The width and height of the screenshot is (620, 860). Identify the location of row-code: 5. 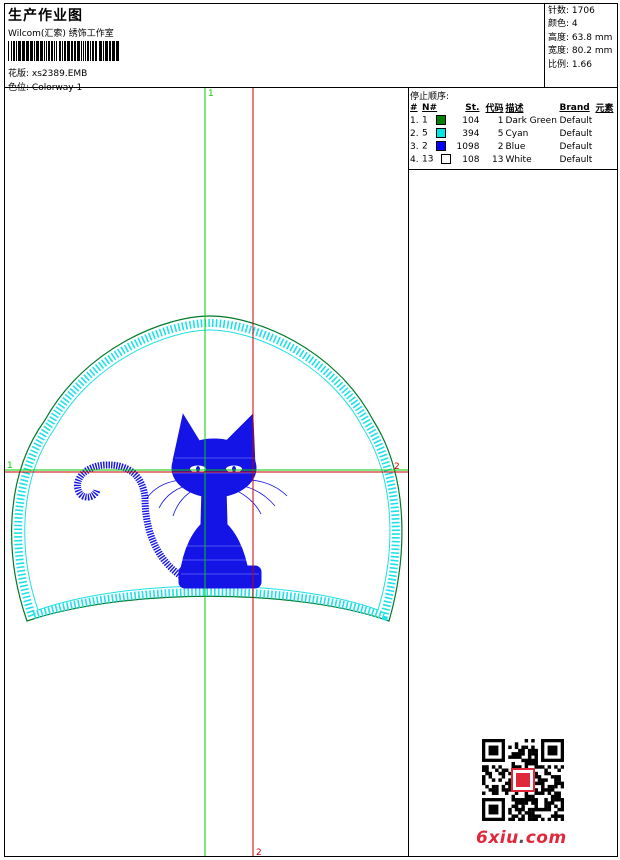
(500, 133).